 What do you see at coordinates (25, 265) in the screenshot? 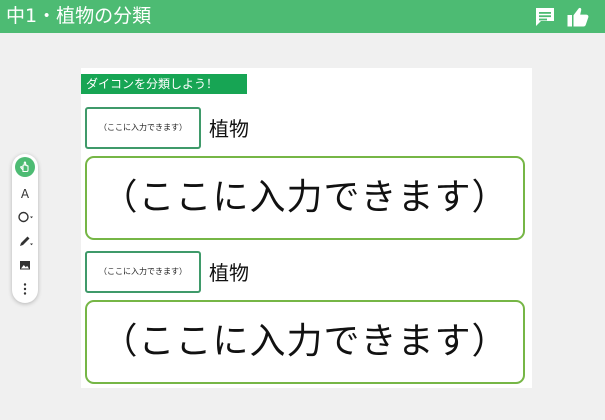
I see `image-icon` at bounding box center [25, 265].